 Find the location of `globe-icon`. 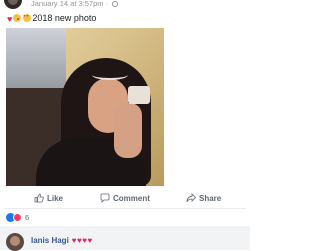

globe-icon is located at coordinates (115, 4).